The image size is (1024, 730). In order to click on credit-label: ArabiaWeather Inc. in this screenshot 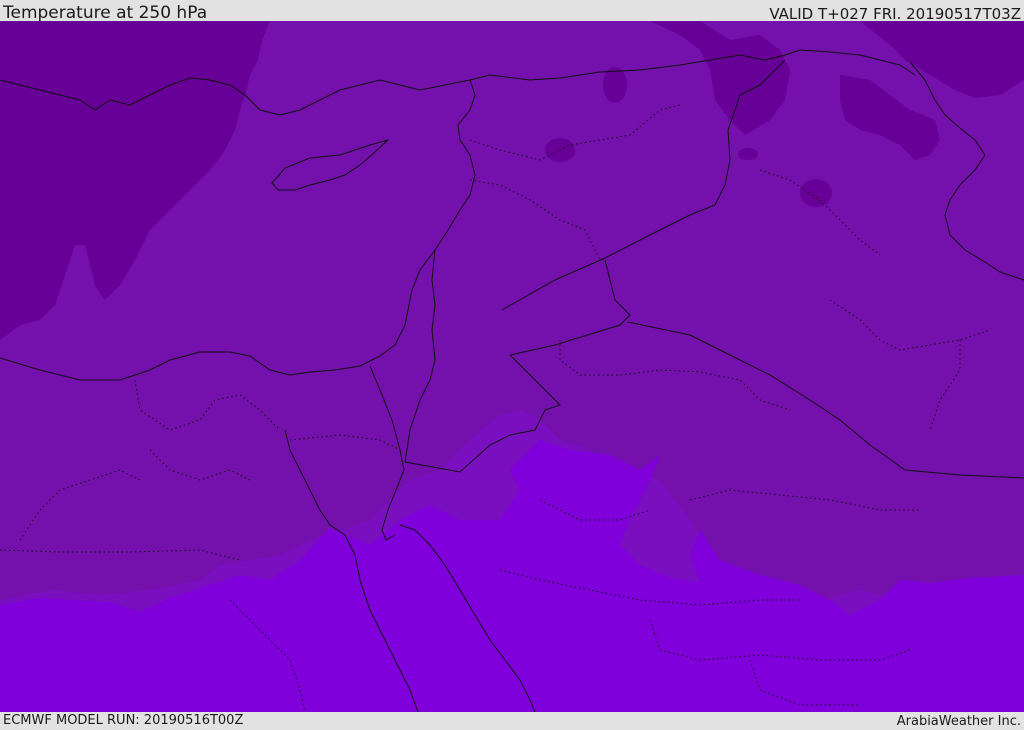, I will do `click(958, 721)`.